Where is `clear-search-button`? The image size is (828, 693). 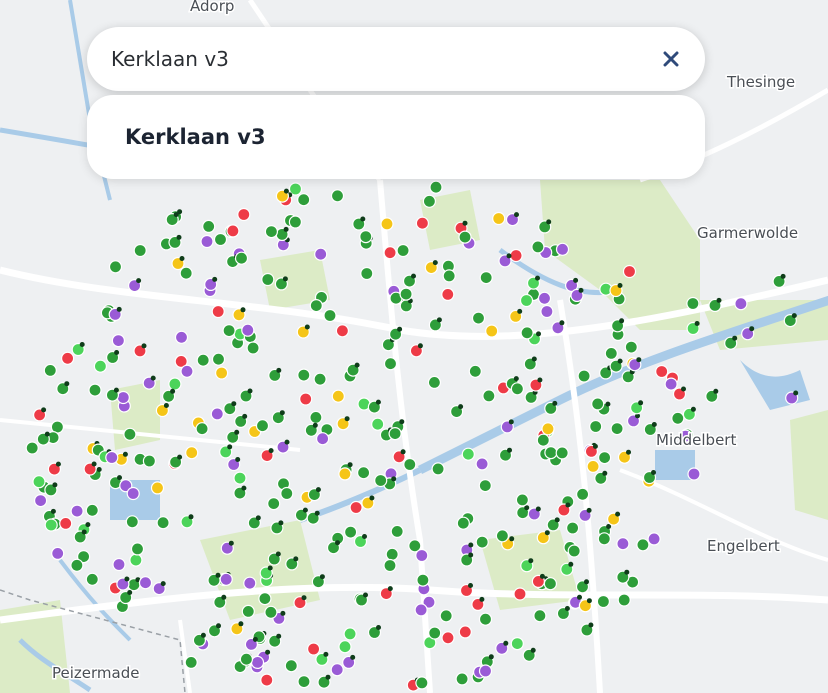 clear-search-button is located at coordinates (671, 59).